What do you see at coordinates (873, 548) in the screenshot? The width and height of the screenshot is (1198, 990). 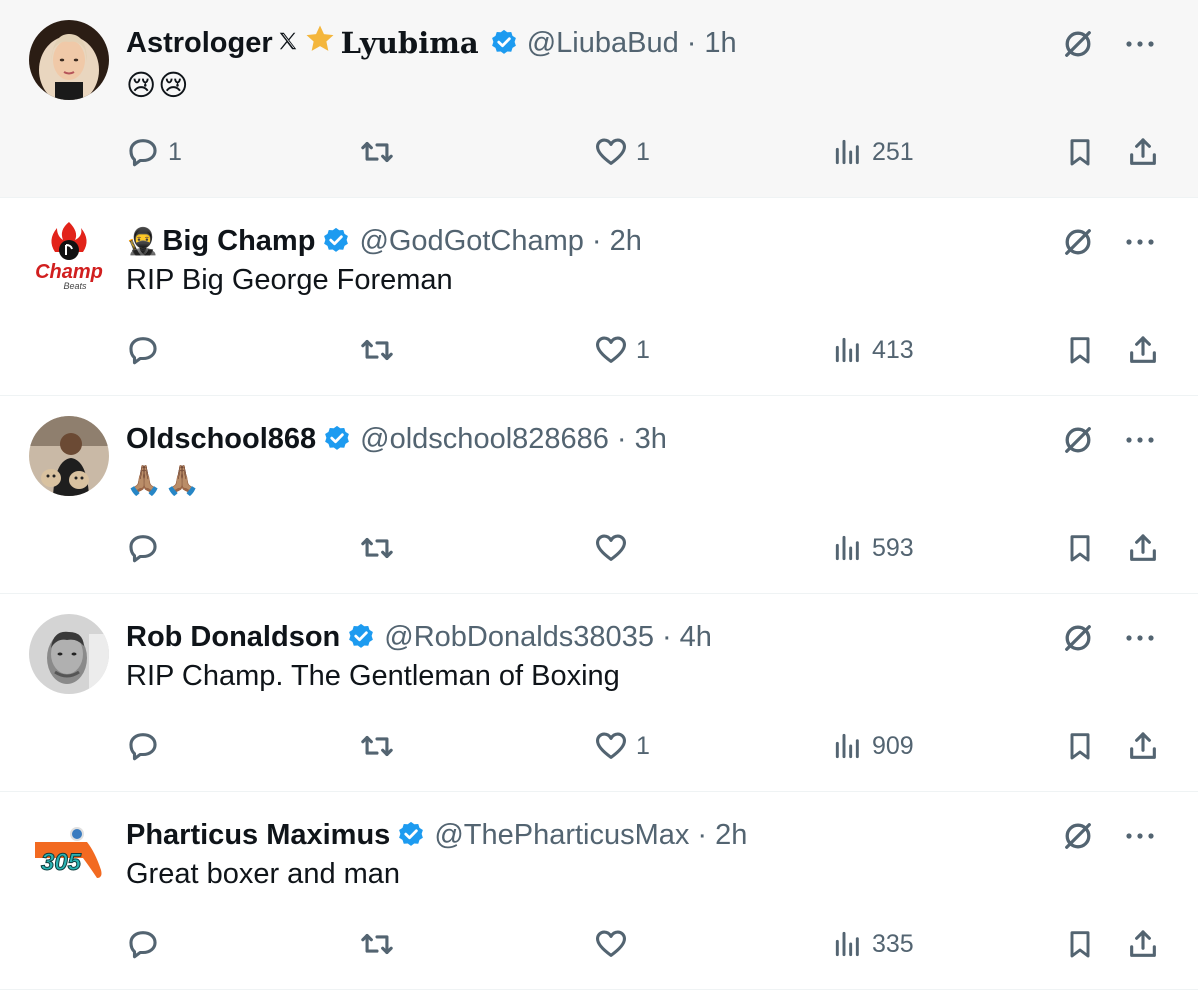 I see `views-button: 593` at bounding box center [873, 548].